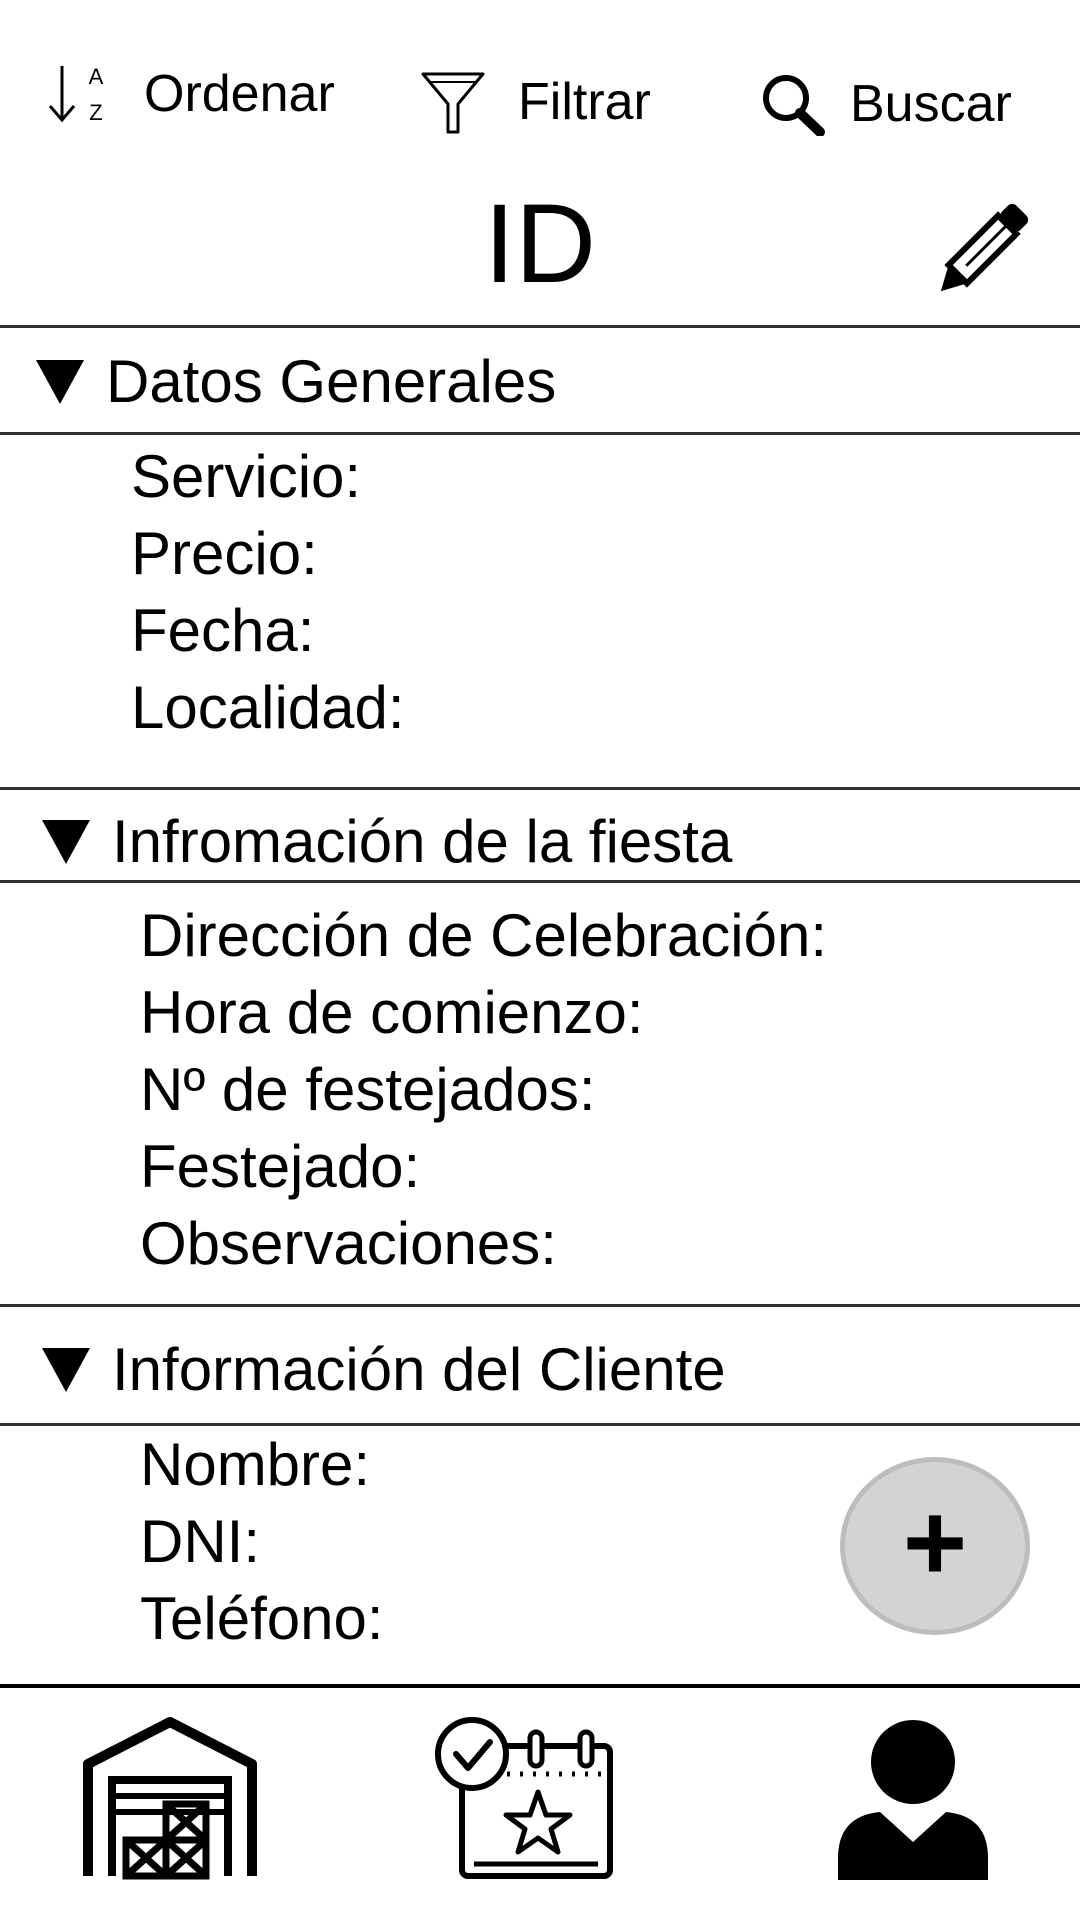  What do you see at coordinates (246, 476) in the screenshot?
I see `field-servicio: Servicio:` at bounding box center [246, 476].